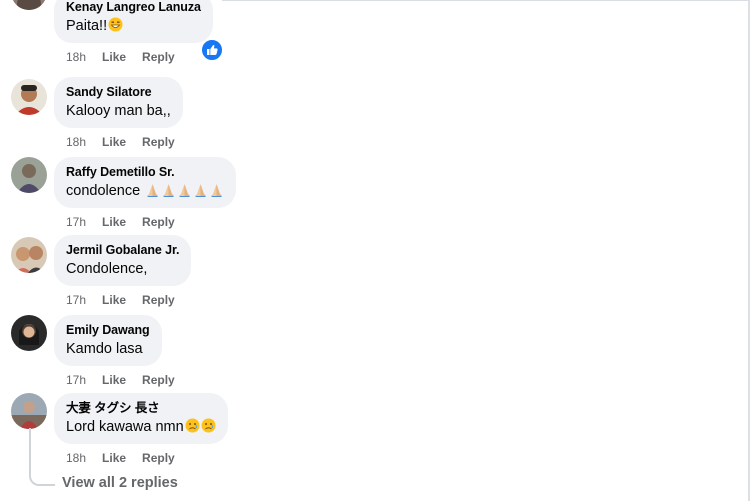  What do you see at coordinates (212, 50) in the screenshot?
I see `like-reaction-icon` at bounding box center [212, 50].